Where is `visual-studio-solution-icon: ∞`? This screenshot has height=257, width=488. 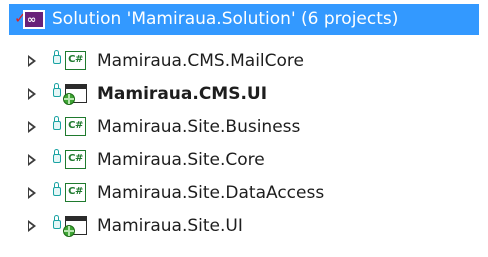
visual-studio-solution-icon: ∞ is located at coordinates (34, 19).